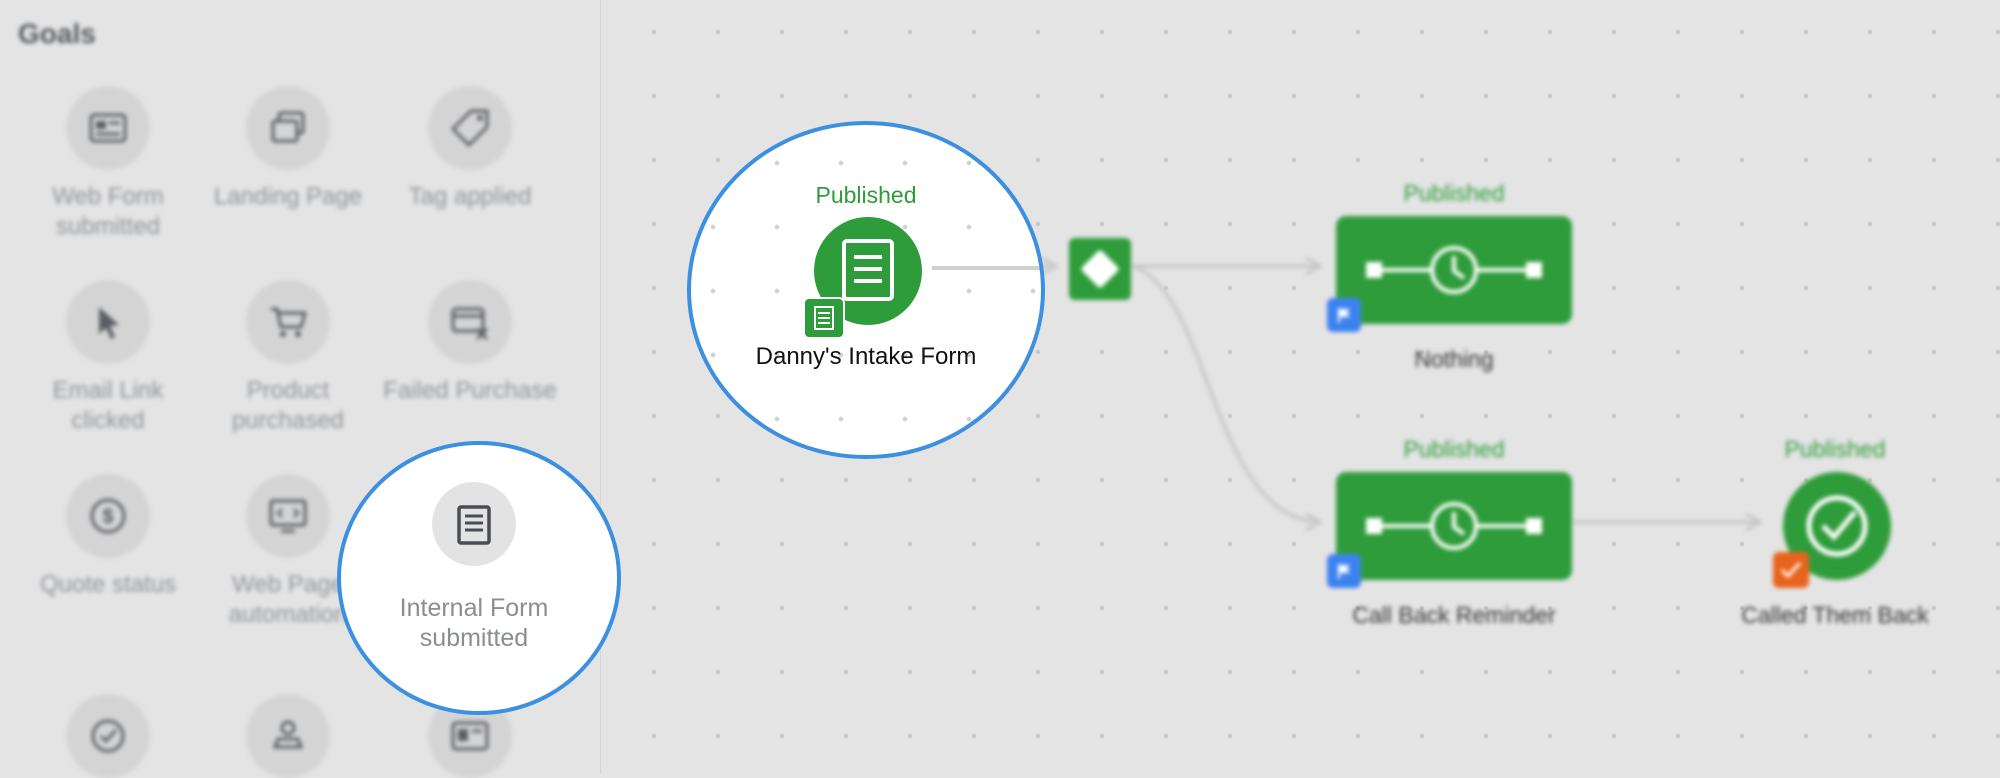 The image size is (2000, 778). What do you see at coordinates (474, 623) in the screenshot?
I see `internal-form-label: Internal Form submitted` at bounding box center [474, 623].